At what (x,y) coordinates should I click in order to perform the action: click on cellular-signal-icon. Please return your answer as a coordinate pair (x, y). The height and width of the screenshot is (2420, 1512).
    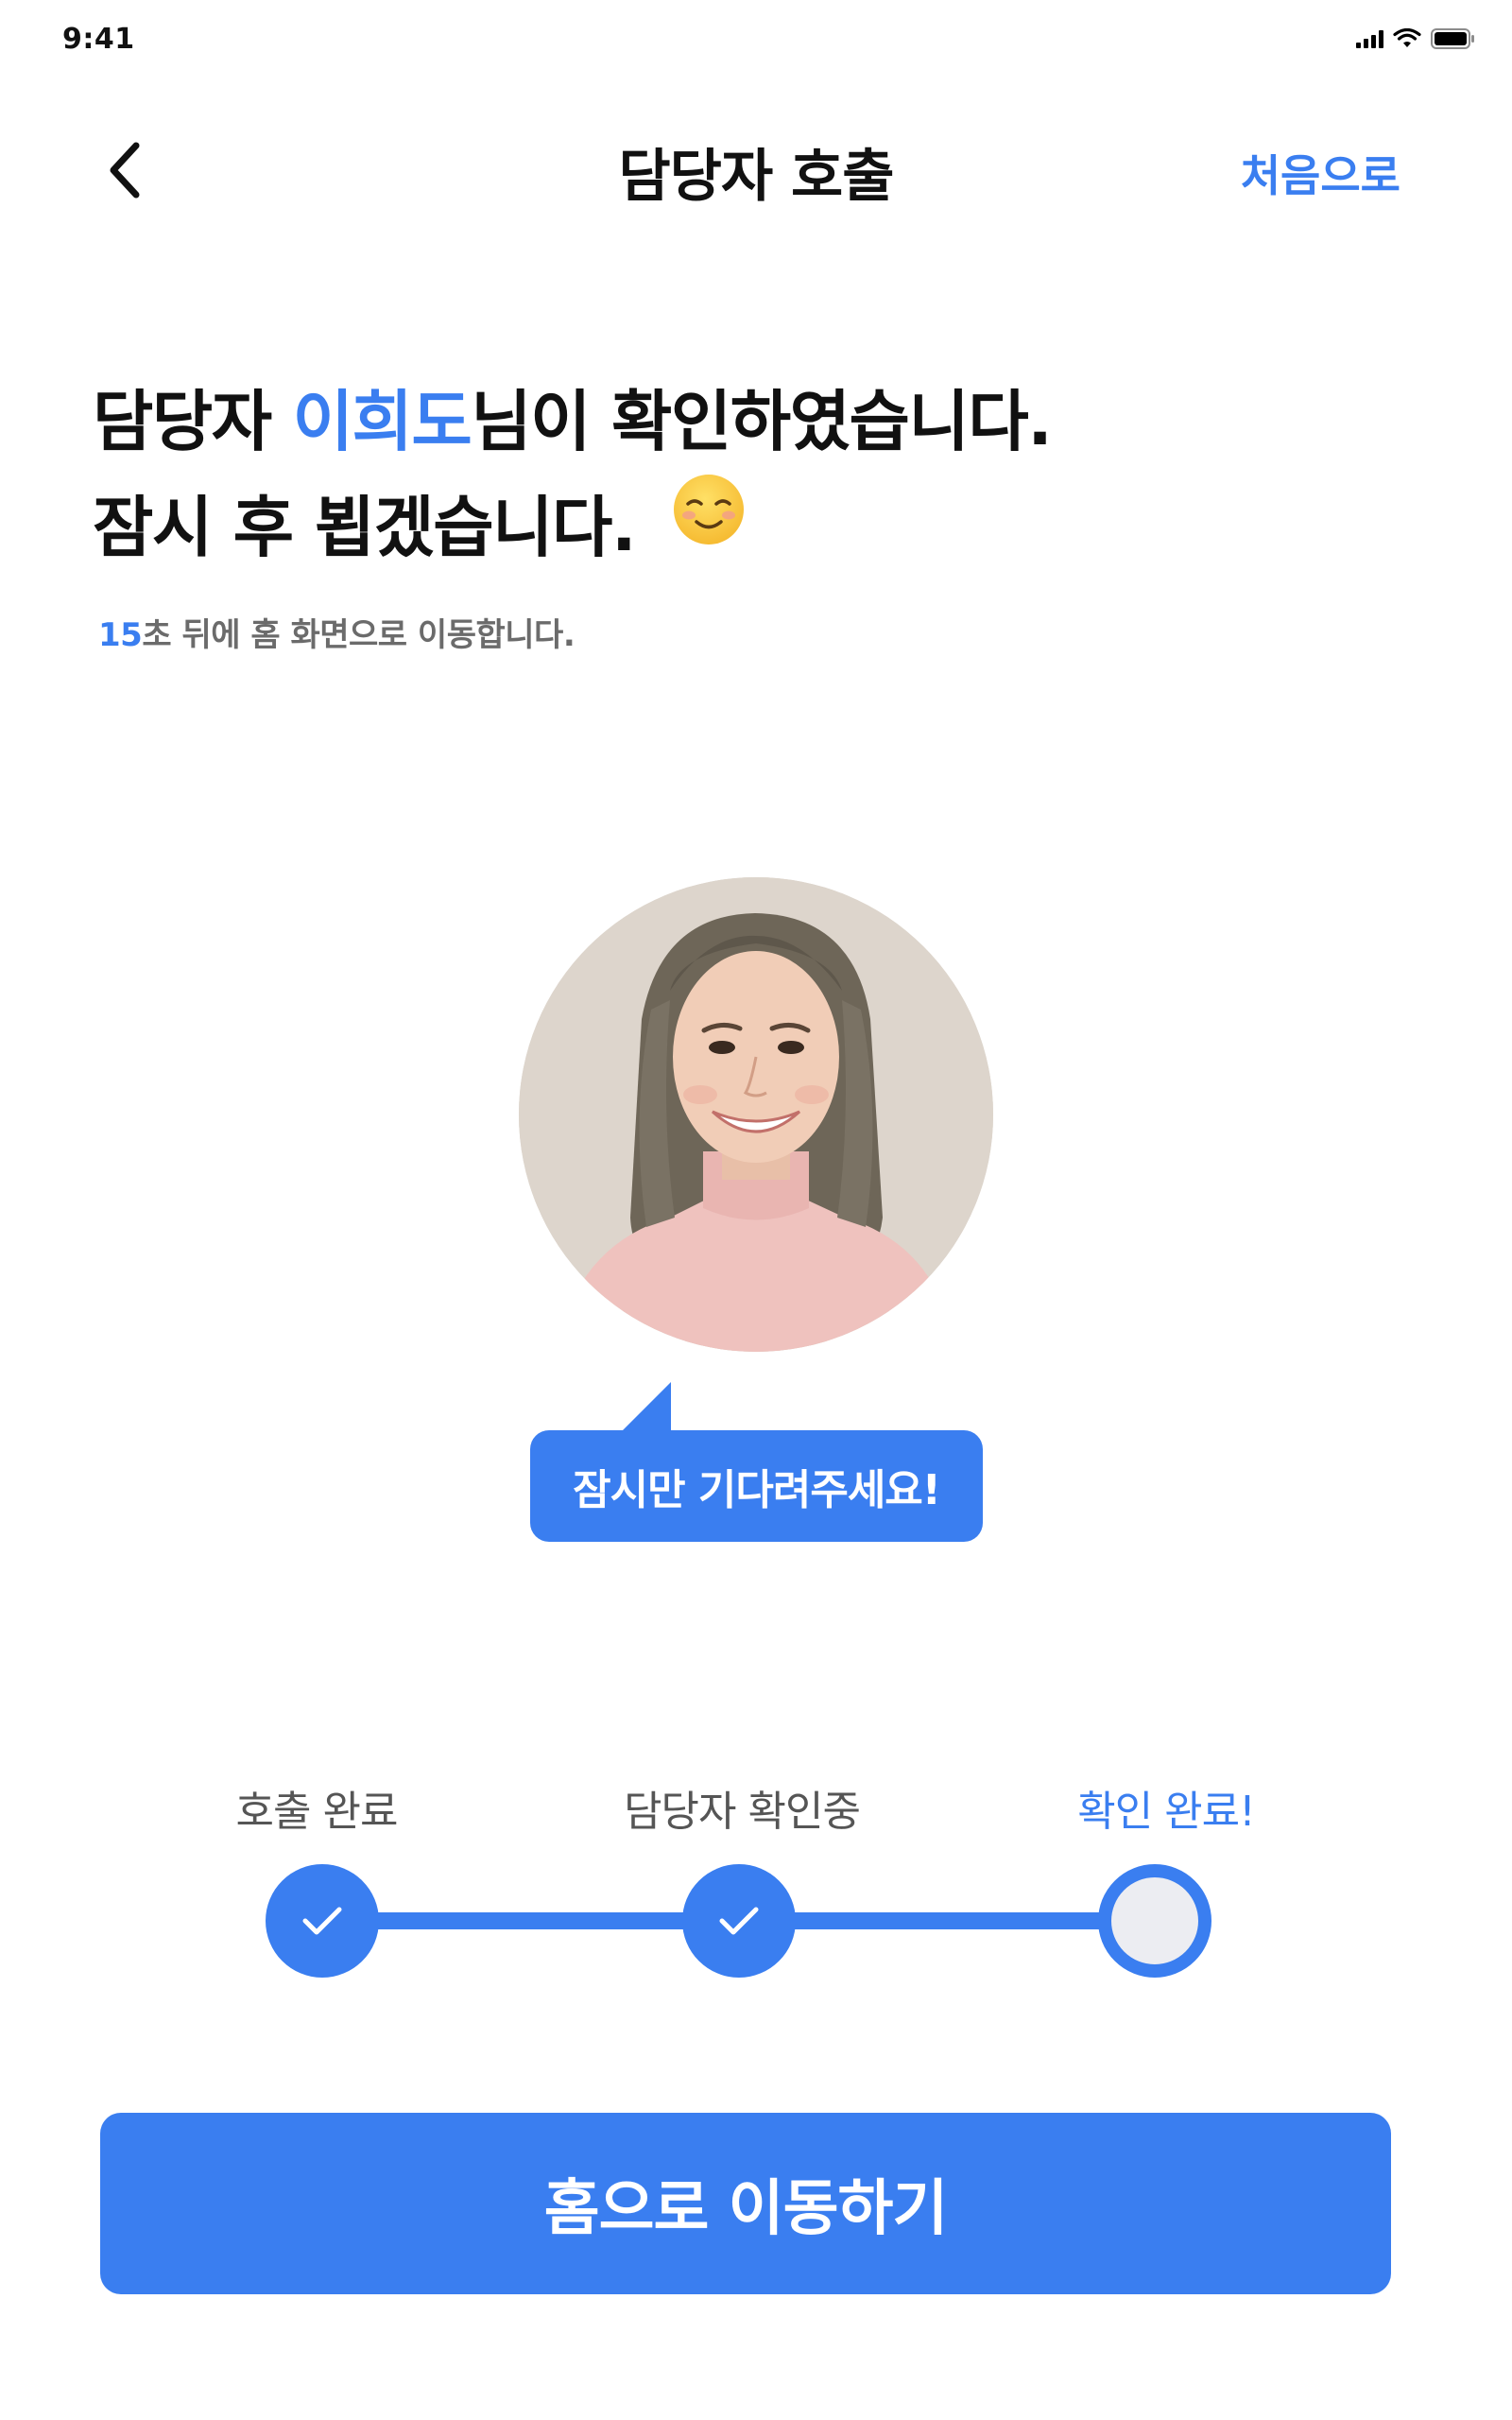
    Looking at the image, I should click on (1369, 38).